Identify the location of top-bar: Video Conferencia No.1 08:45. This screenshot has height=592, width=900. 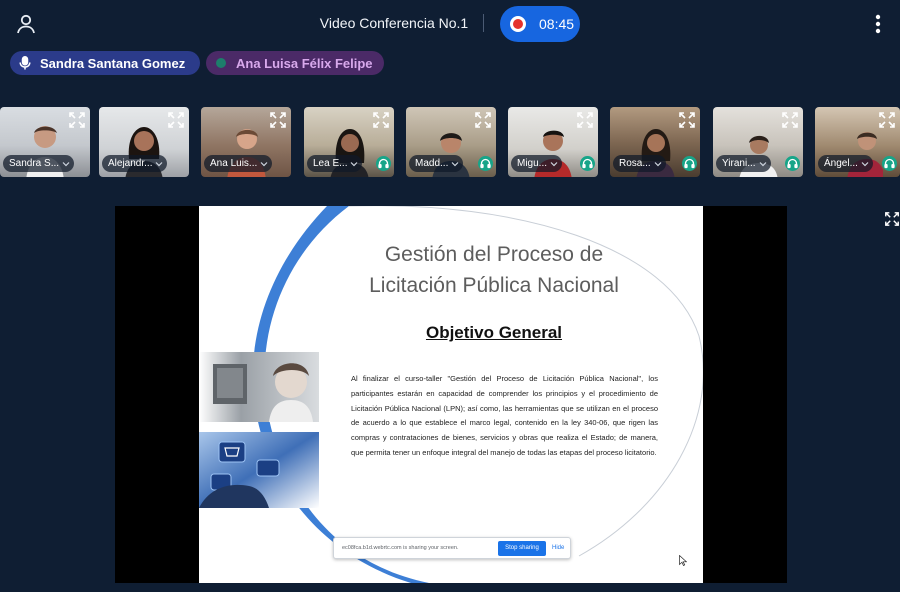
(450, 23).